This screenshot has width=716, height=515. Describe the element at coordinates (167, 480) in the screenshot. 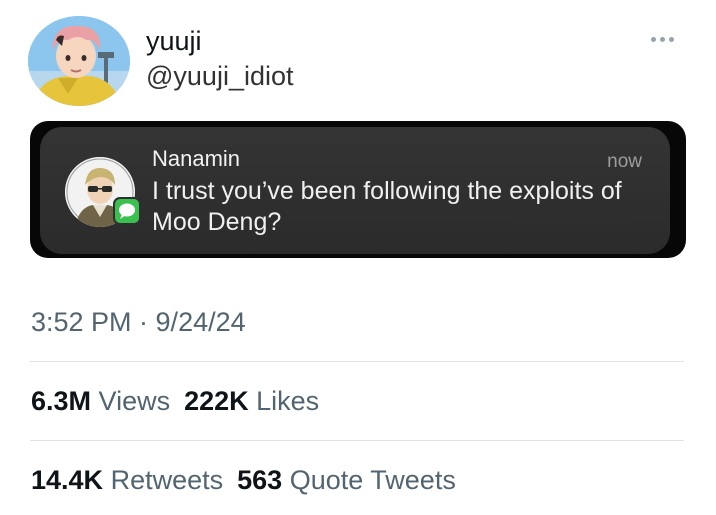

I see `retweets-label: Retweets` at that location.